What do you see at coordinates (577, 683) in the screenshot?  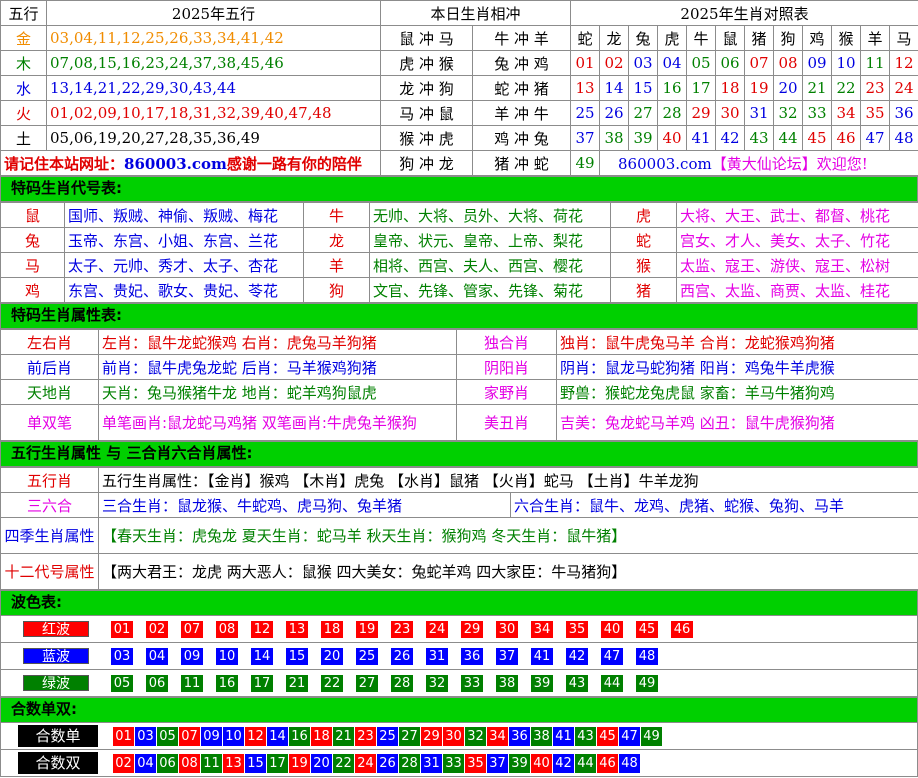 I see `green-wave-ball: 43` at bounding box center [577, 683].